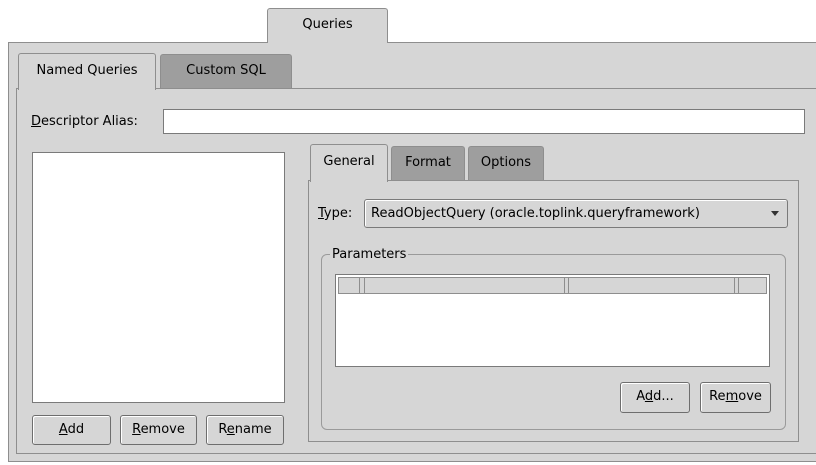 The height and width of the screenshot is (465, 816). Describe the element at coordinates (335, 213) in the screenshot. I see `type-label: Type:` at that location.